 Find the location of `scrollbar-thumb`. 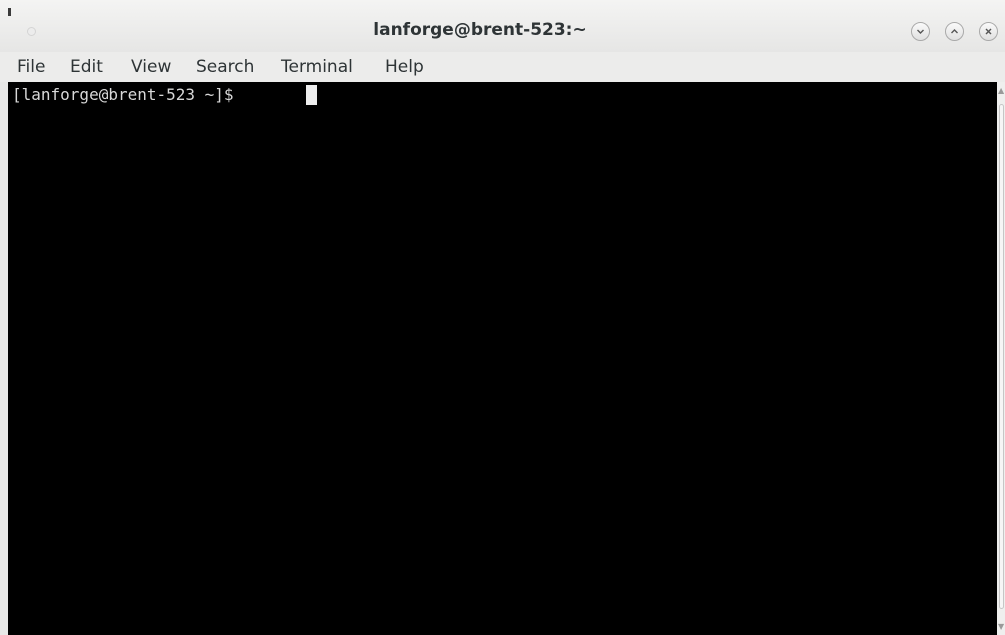

scrollbar-thumb is located at coordinates (1001, 356).